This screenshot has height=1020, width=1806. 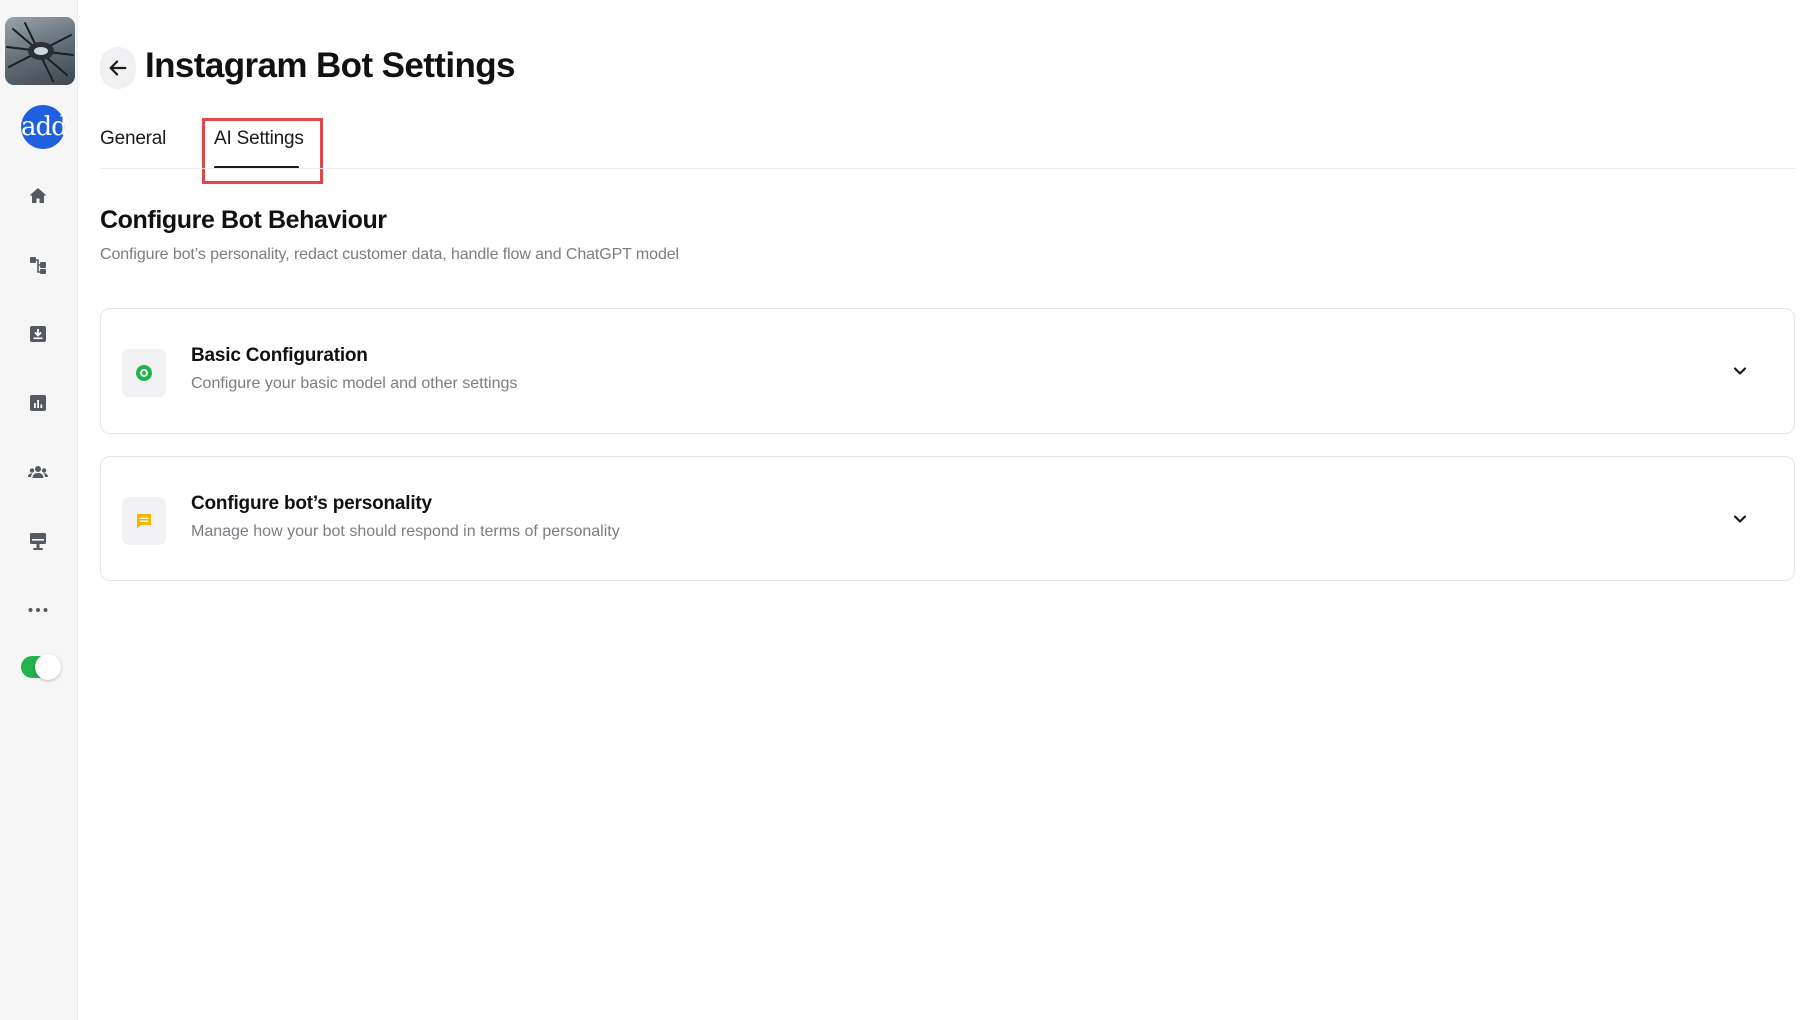 I want to click on card-title: Basic Configuration, so click(x=279, y=355).